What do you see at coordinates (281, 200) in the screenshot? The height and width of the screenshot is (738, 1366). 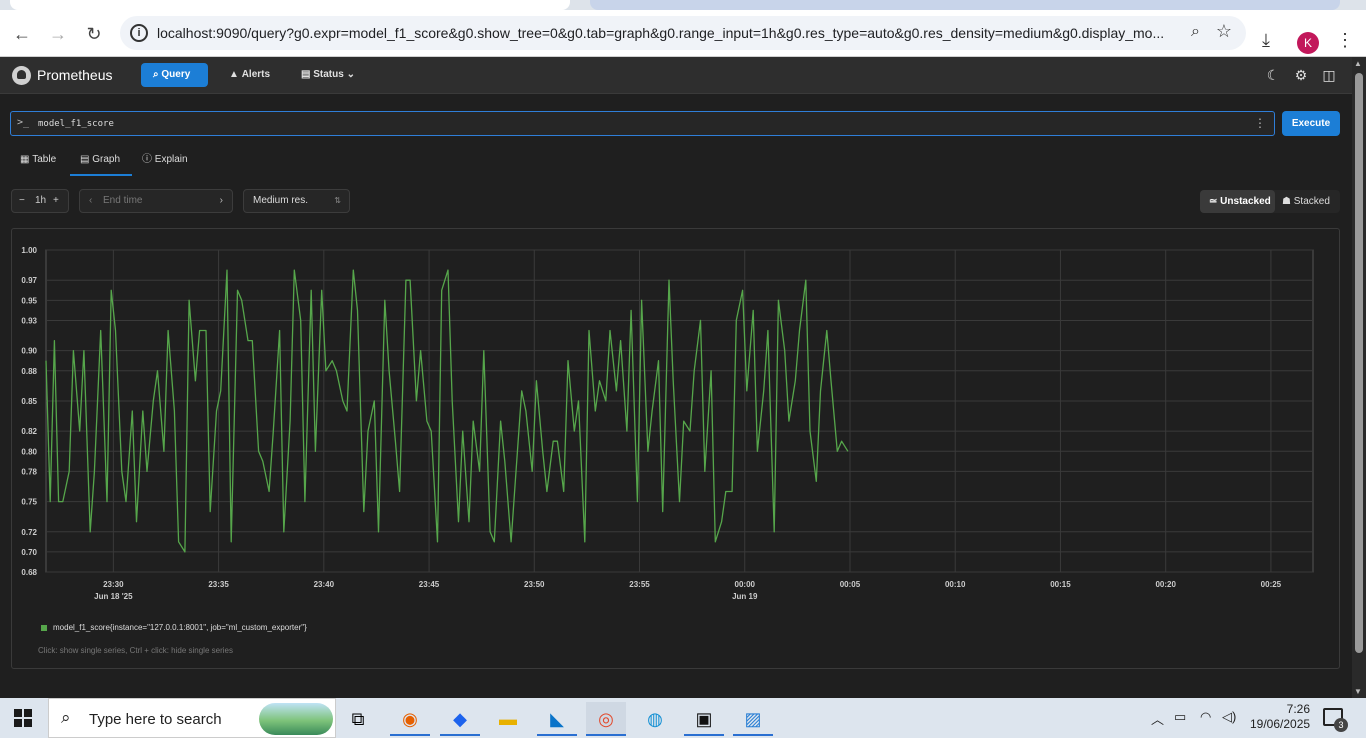 I see `resolution-value: Medium res.` at bounding box center [281, 200].